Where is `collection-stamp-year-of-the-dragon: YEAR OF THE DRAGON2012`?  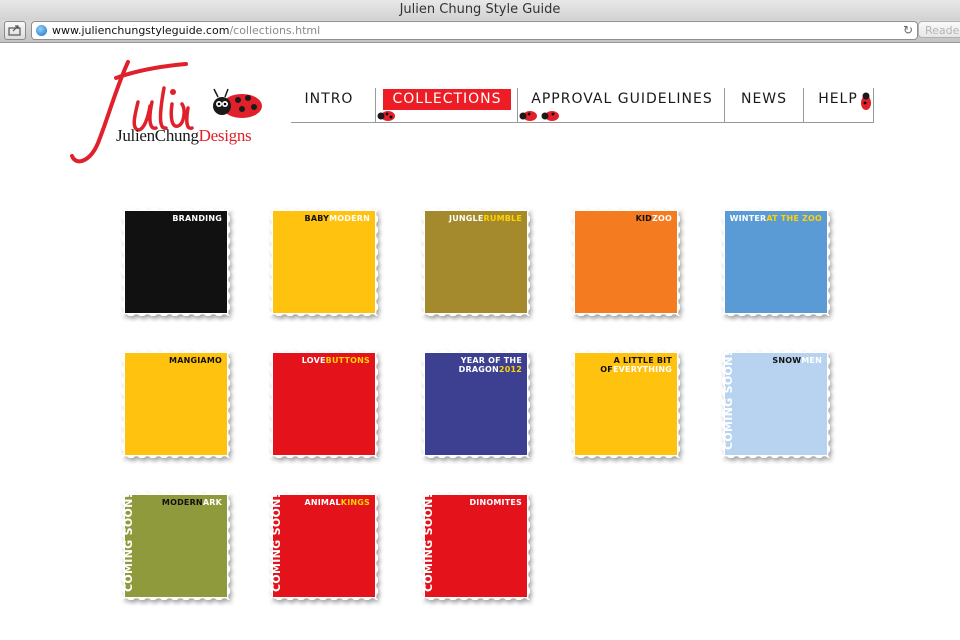 collection-stamp-year-of-the-dragon: YEAR OF THE DRAGON2012 is located at coordinates (476, 404).